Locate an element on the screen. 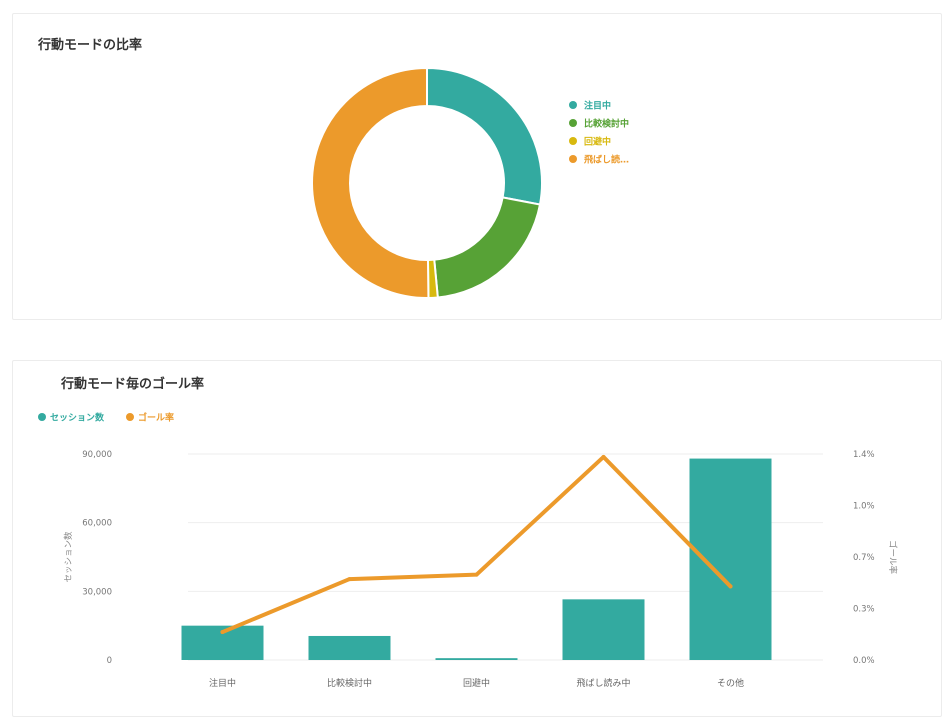  legend-marker-goal-rate is located at coordinates (130, 417).